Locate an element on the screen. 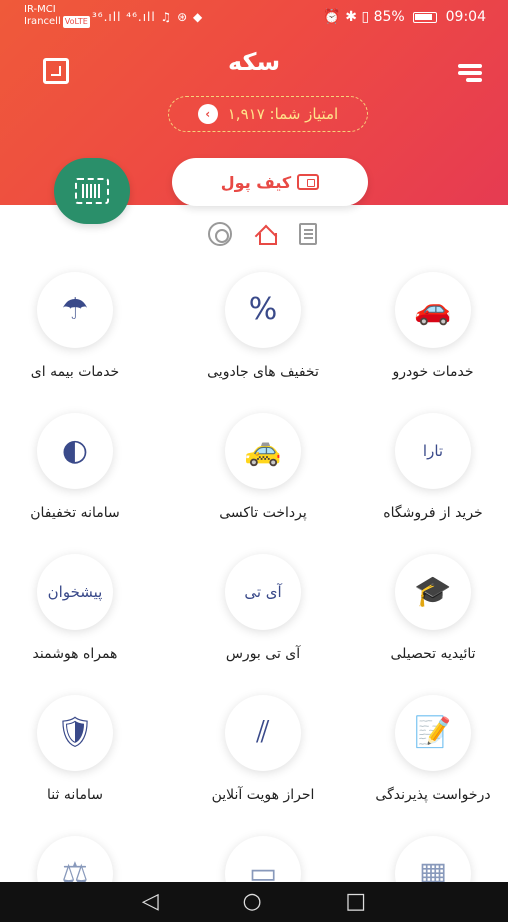  takhfifan-logo-icon: ◐ is located at coordinates (75, 450).